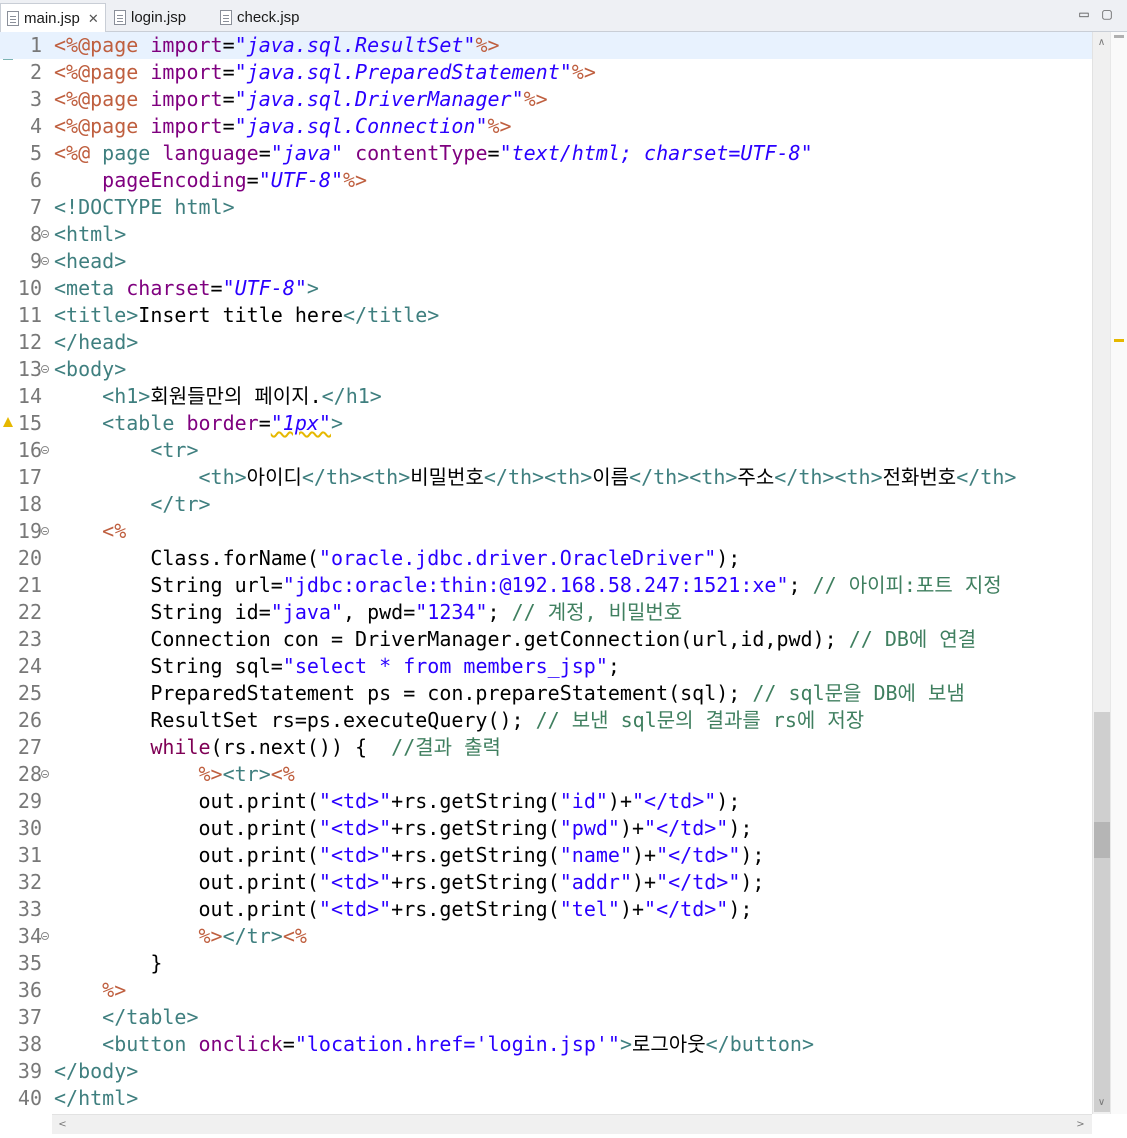 The image size is (1127, 1138). I want to click on code-token: "java.sql.Connection", so click(361, 126).